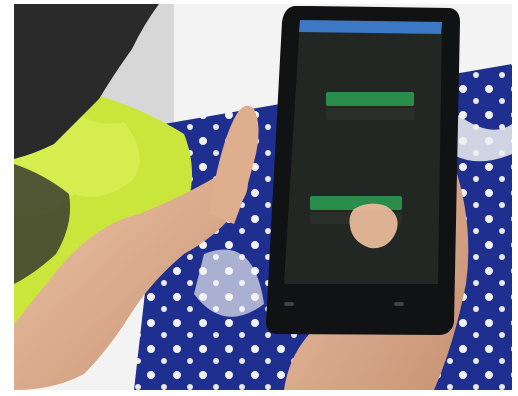 The height and width of the screenshot is (396, 518). What do you see at coordinates (370, 99) in the screenshot?
I see `question-1-selected-option` at bounding box center [370, 99].